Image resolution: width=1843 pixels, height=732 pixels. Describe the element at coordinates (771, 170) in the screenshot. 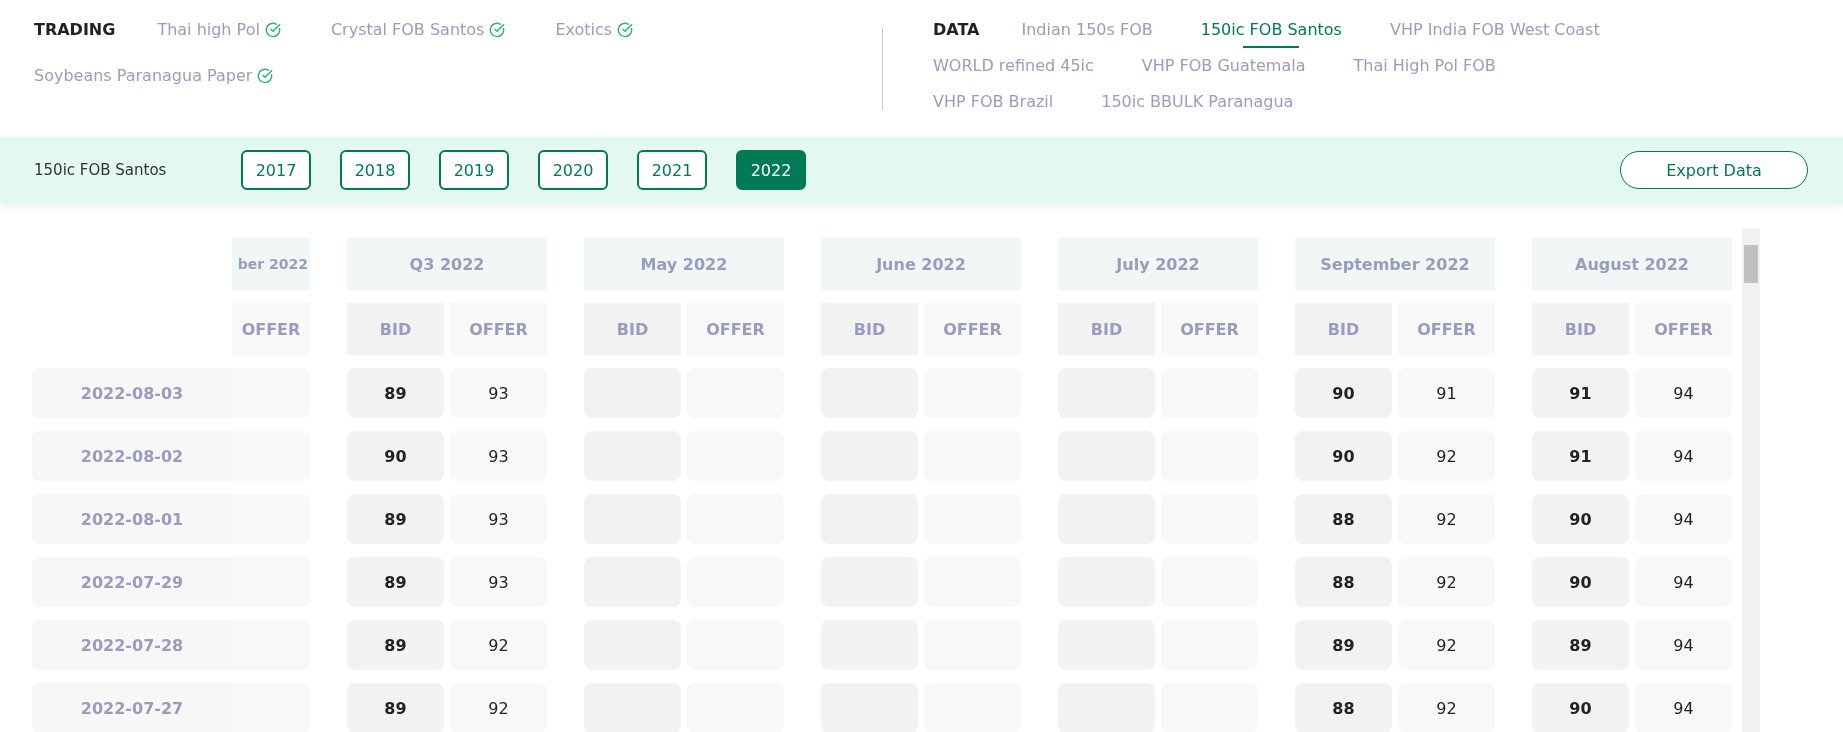

I see `year-button: 2022` at that location.